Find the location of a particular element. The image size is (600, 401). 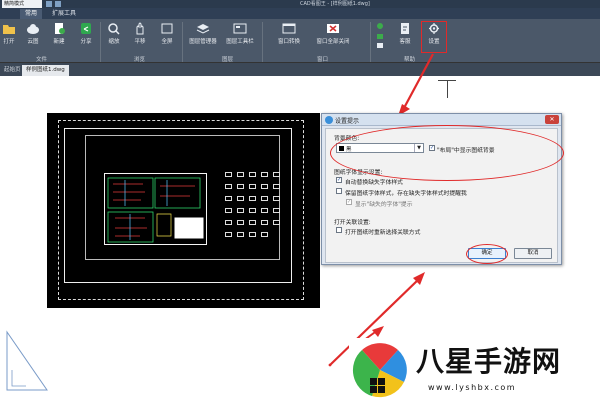

show-missing-font-checkbox: ✓ is located at coordinates (349, 202).